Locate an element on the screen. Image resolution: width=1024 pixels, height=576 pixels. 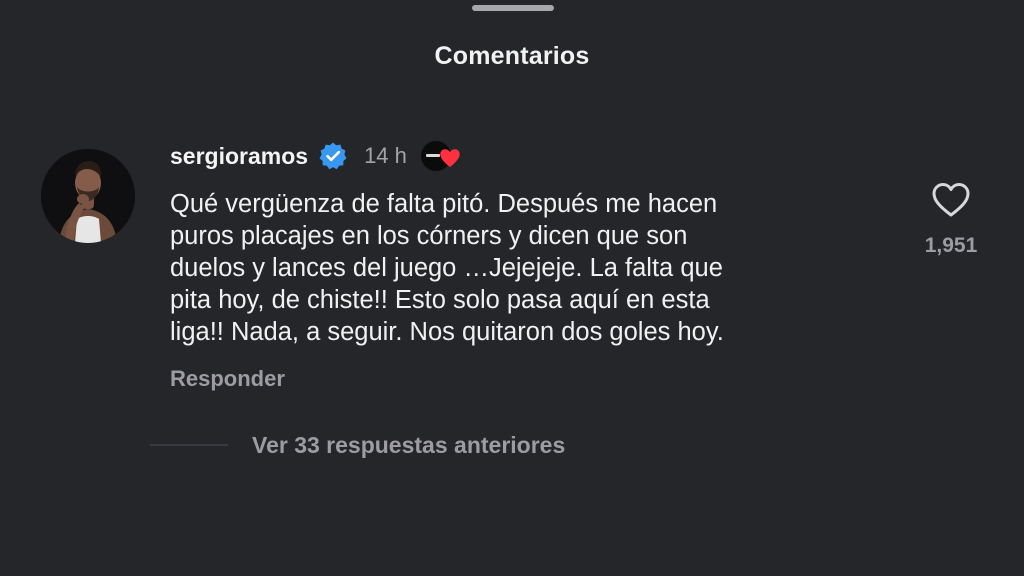
comment-timestamp: 14 h is located at coordinates (385, 155).